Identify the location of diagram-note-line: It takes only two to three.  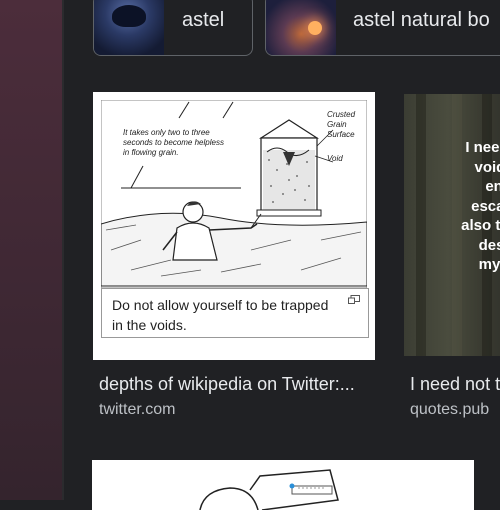
(166, 132).